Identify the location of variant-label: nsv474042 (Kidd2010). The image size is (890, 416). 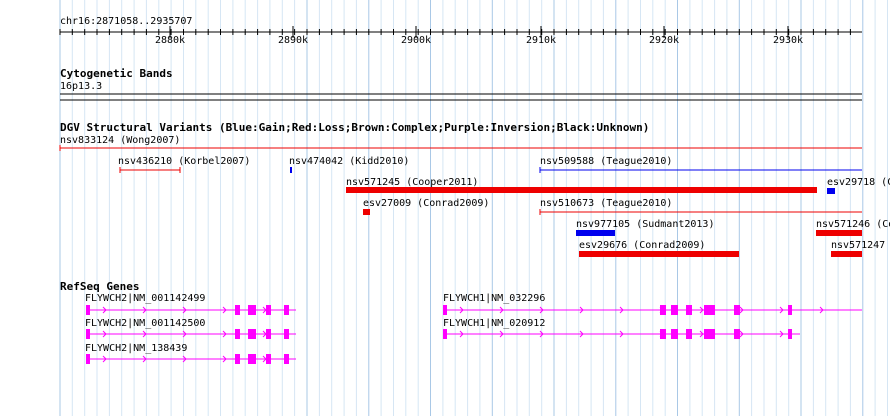
(349, 161).